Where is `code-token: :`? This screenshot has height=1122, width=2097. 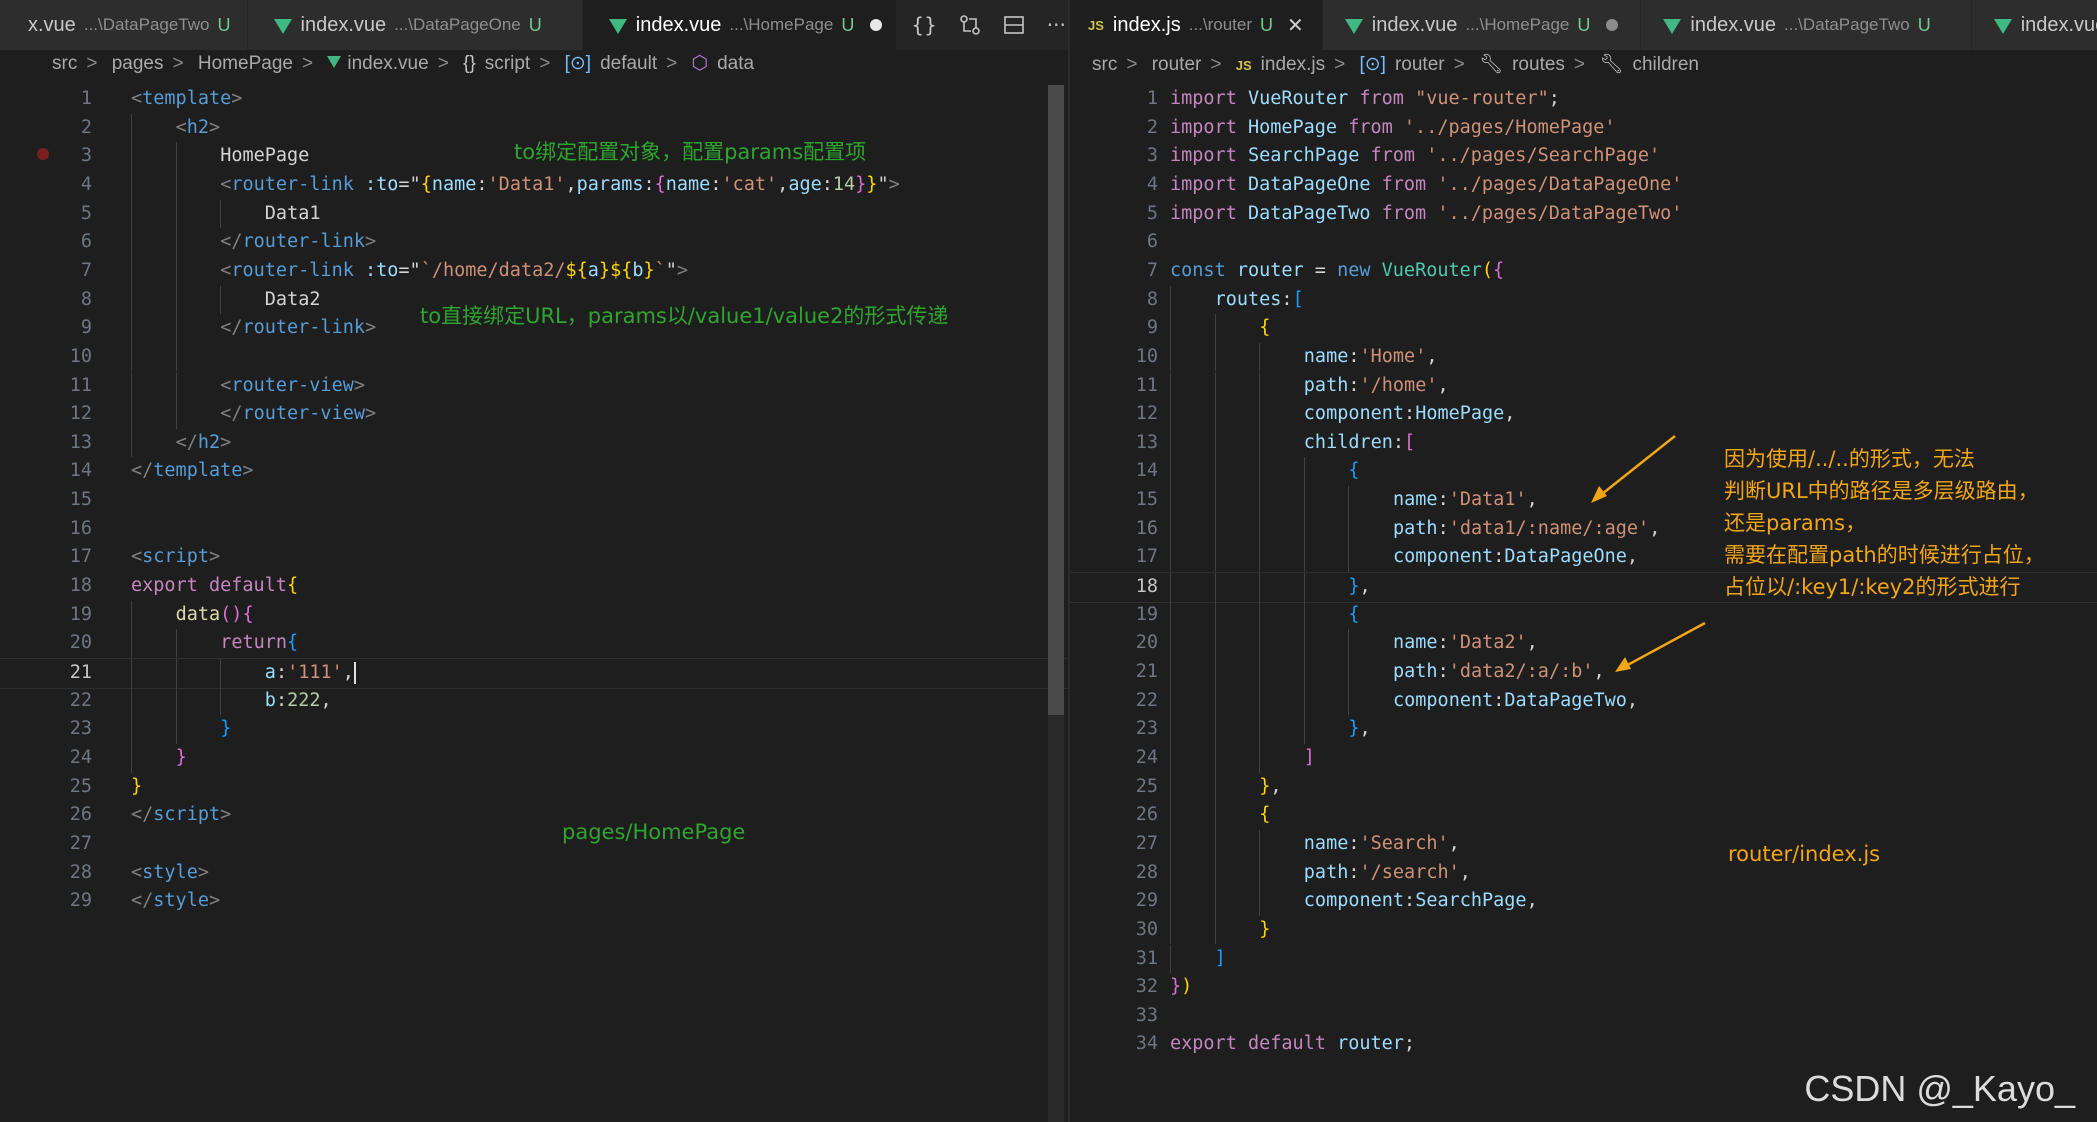 code-token: : is located at coordinates (1354, 872).